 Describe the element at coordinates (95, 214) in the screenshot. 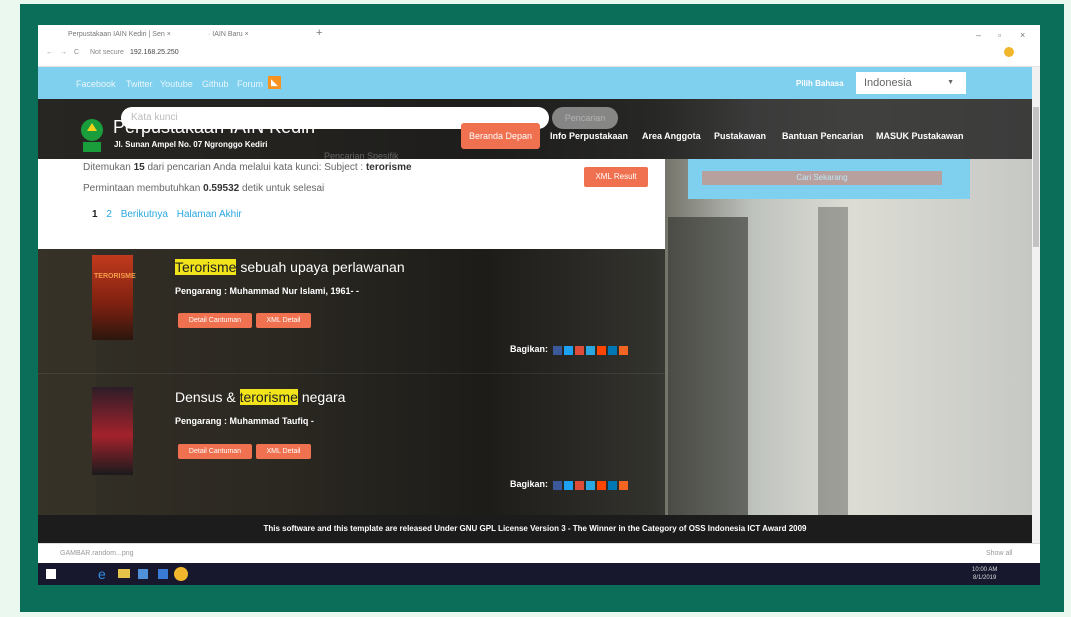

I see `page-current: 1` at that location.